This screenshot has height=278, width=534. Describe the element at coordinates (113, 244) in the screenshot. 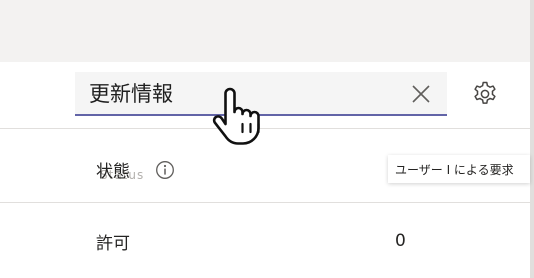

I see `table-cell-status: 許可` at that location.